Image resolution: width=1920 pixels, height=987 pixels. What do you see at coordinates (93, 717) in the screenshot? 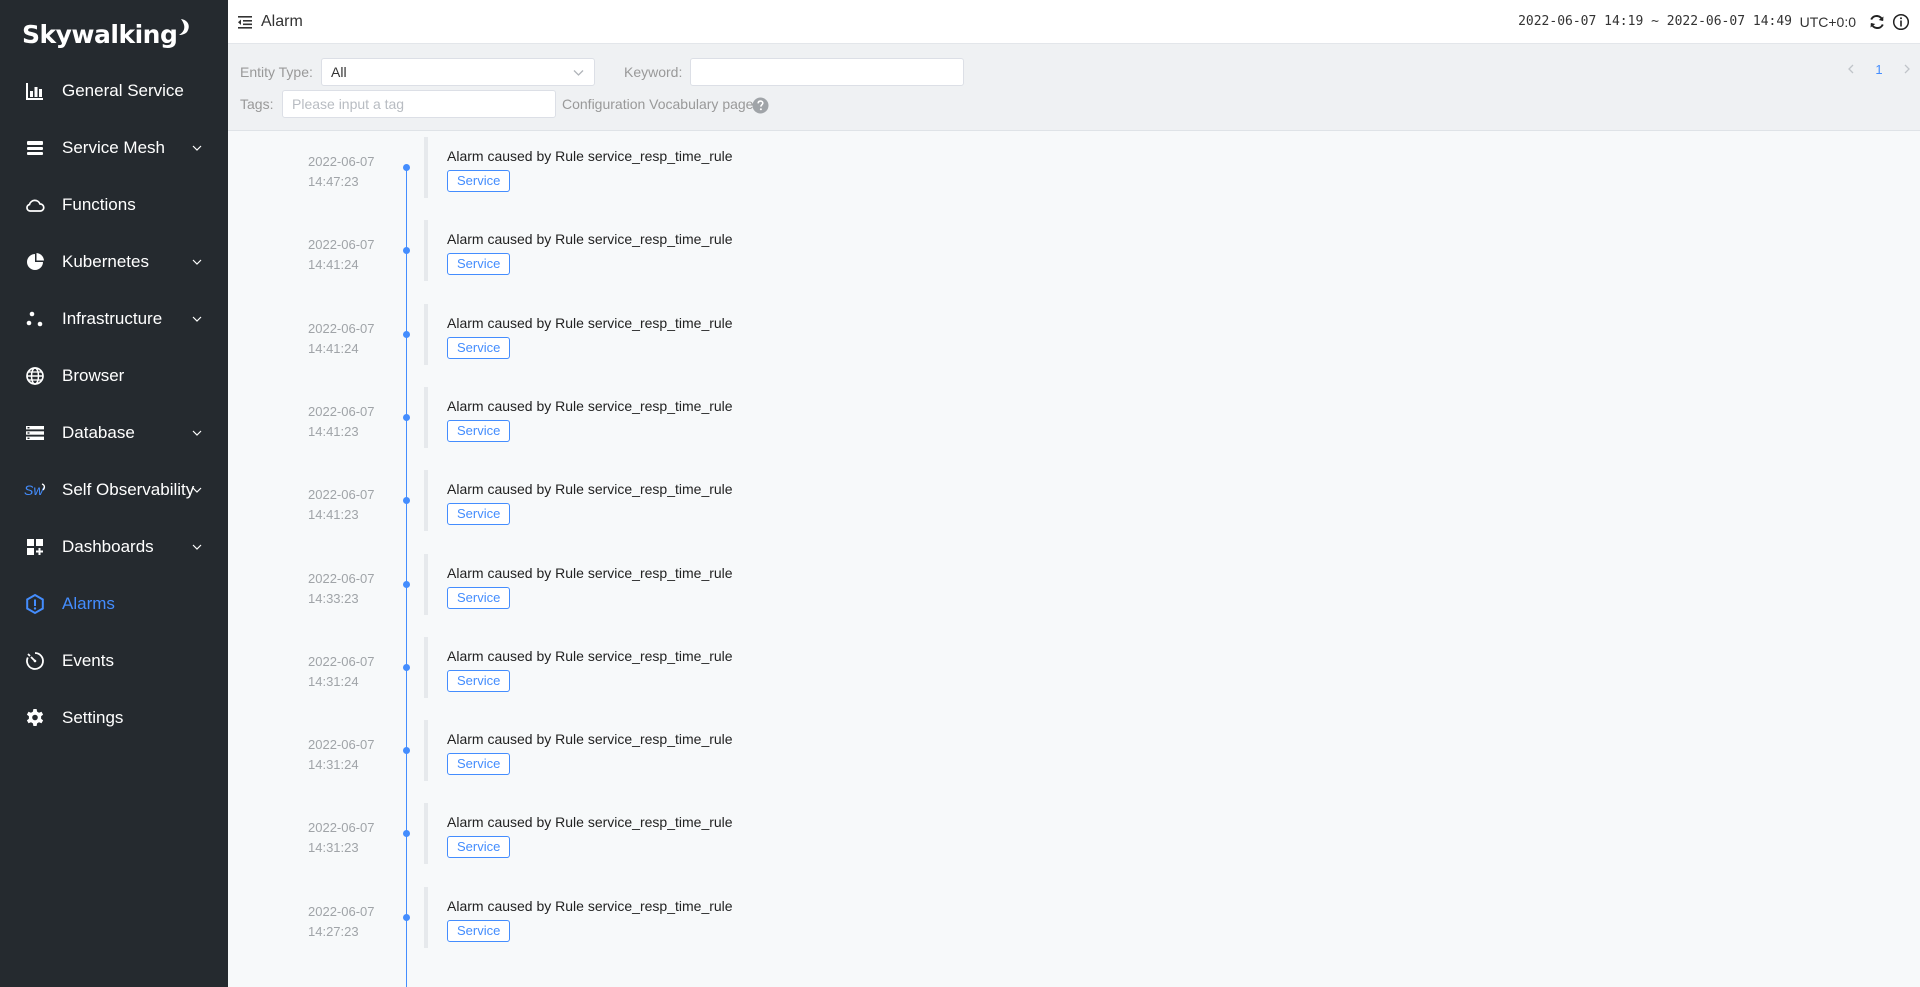
I see `sidebar-item-label: Settings` at bounding box center [93, 717].